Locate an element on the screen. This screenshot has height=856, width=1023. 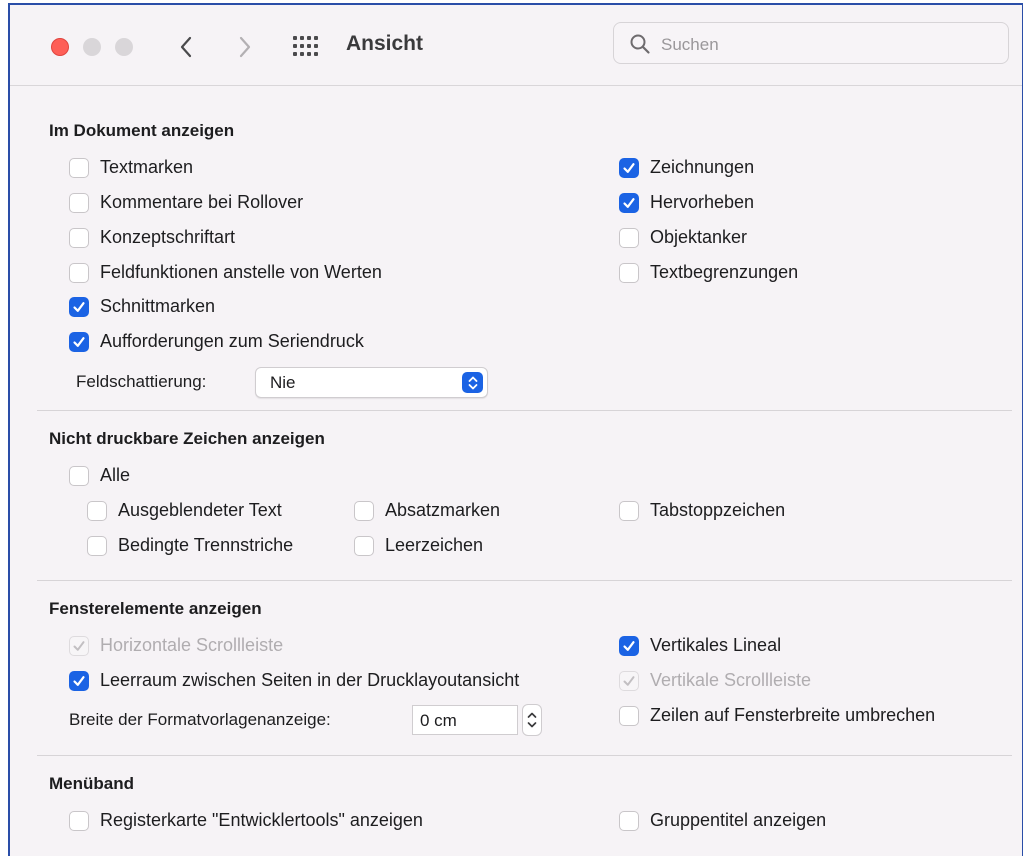
section-title-nonprint: Nicht druckbare Zeichen anzeigen is located at coordinates (187, 438).